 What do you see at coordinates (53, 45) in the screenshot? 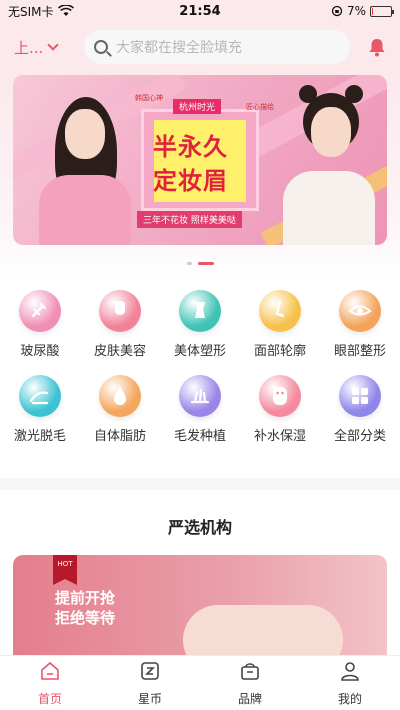
I see `chevron-down-icon` at bounding box center [53, 45].